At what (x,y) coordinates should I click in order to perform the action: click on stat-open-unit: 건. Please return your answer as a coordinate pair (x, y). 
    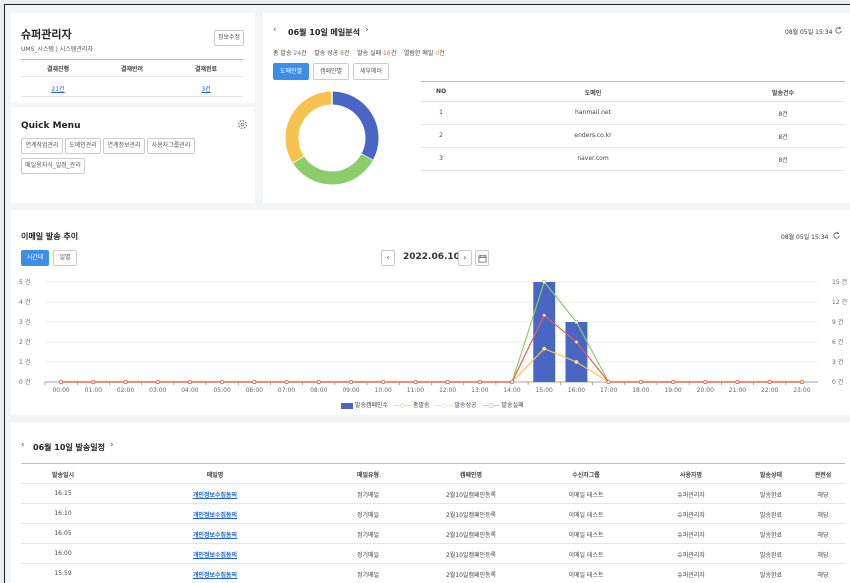
    Looking at the image, I should click on (442, 53).